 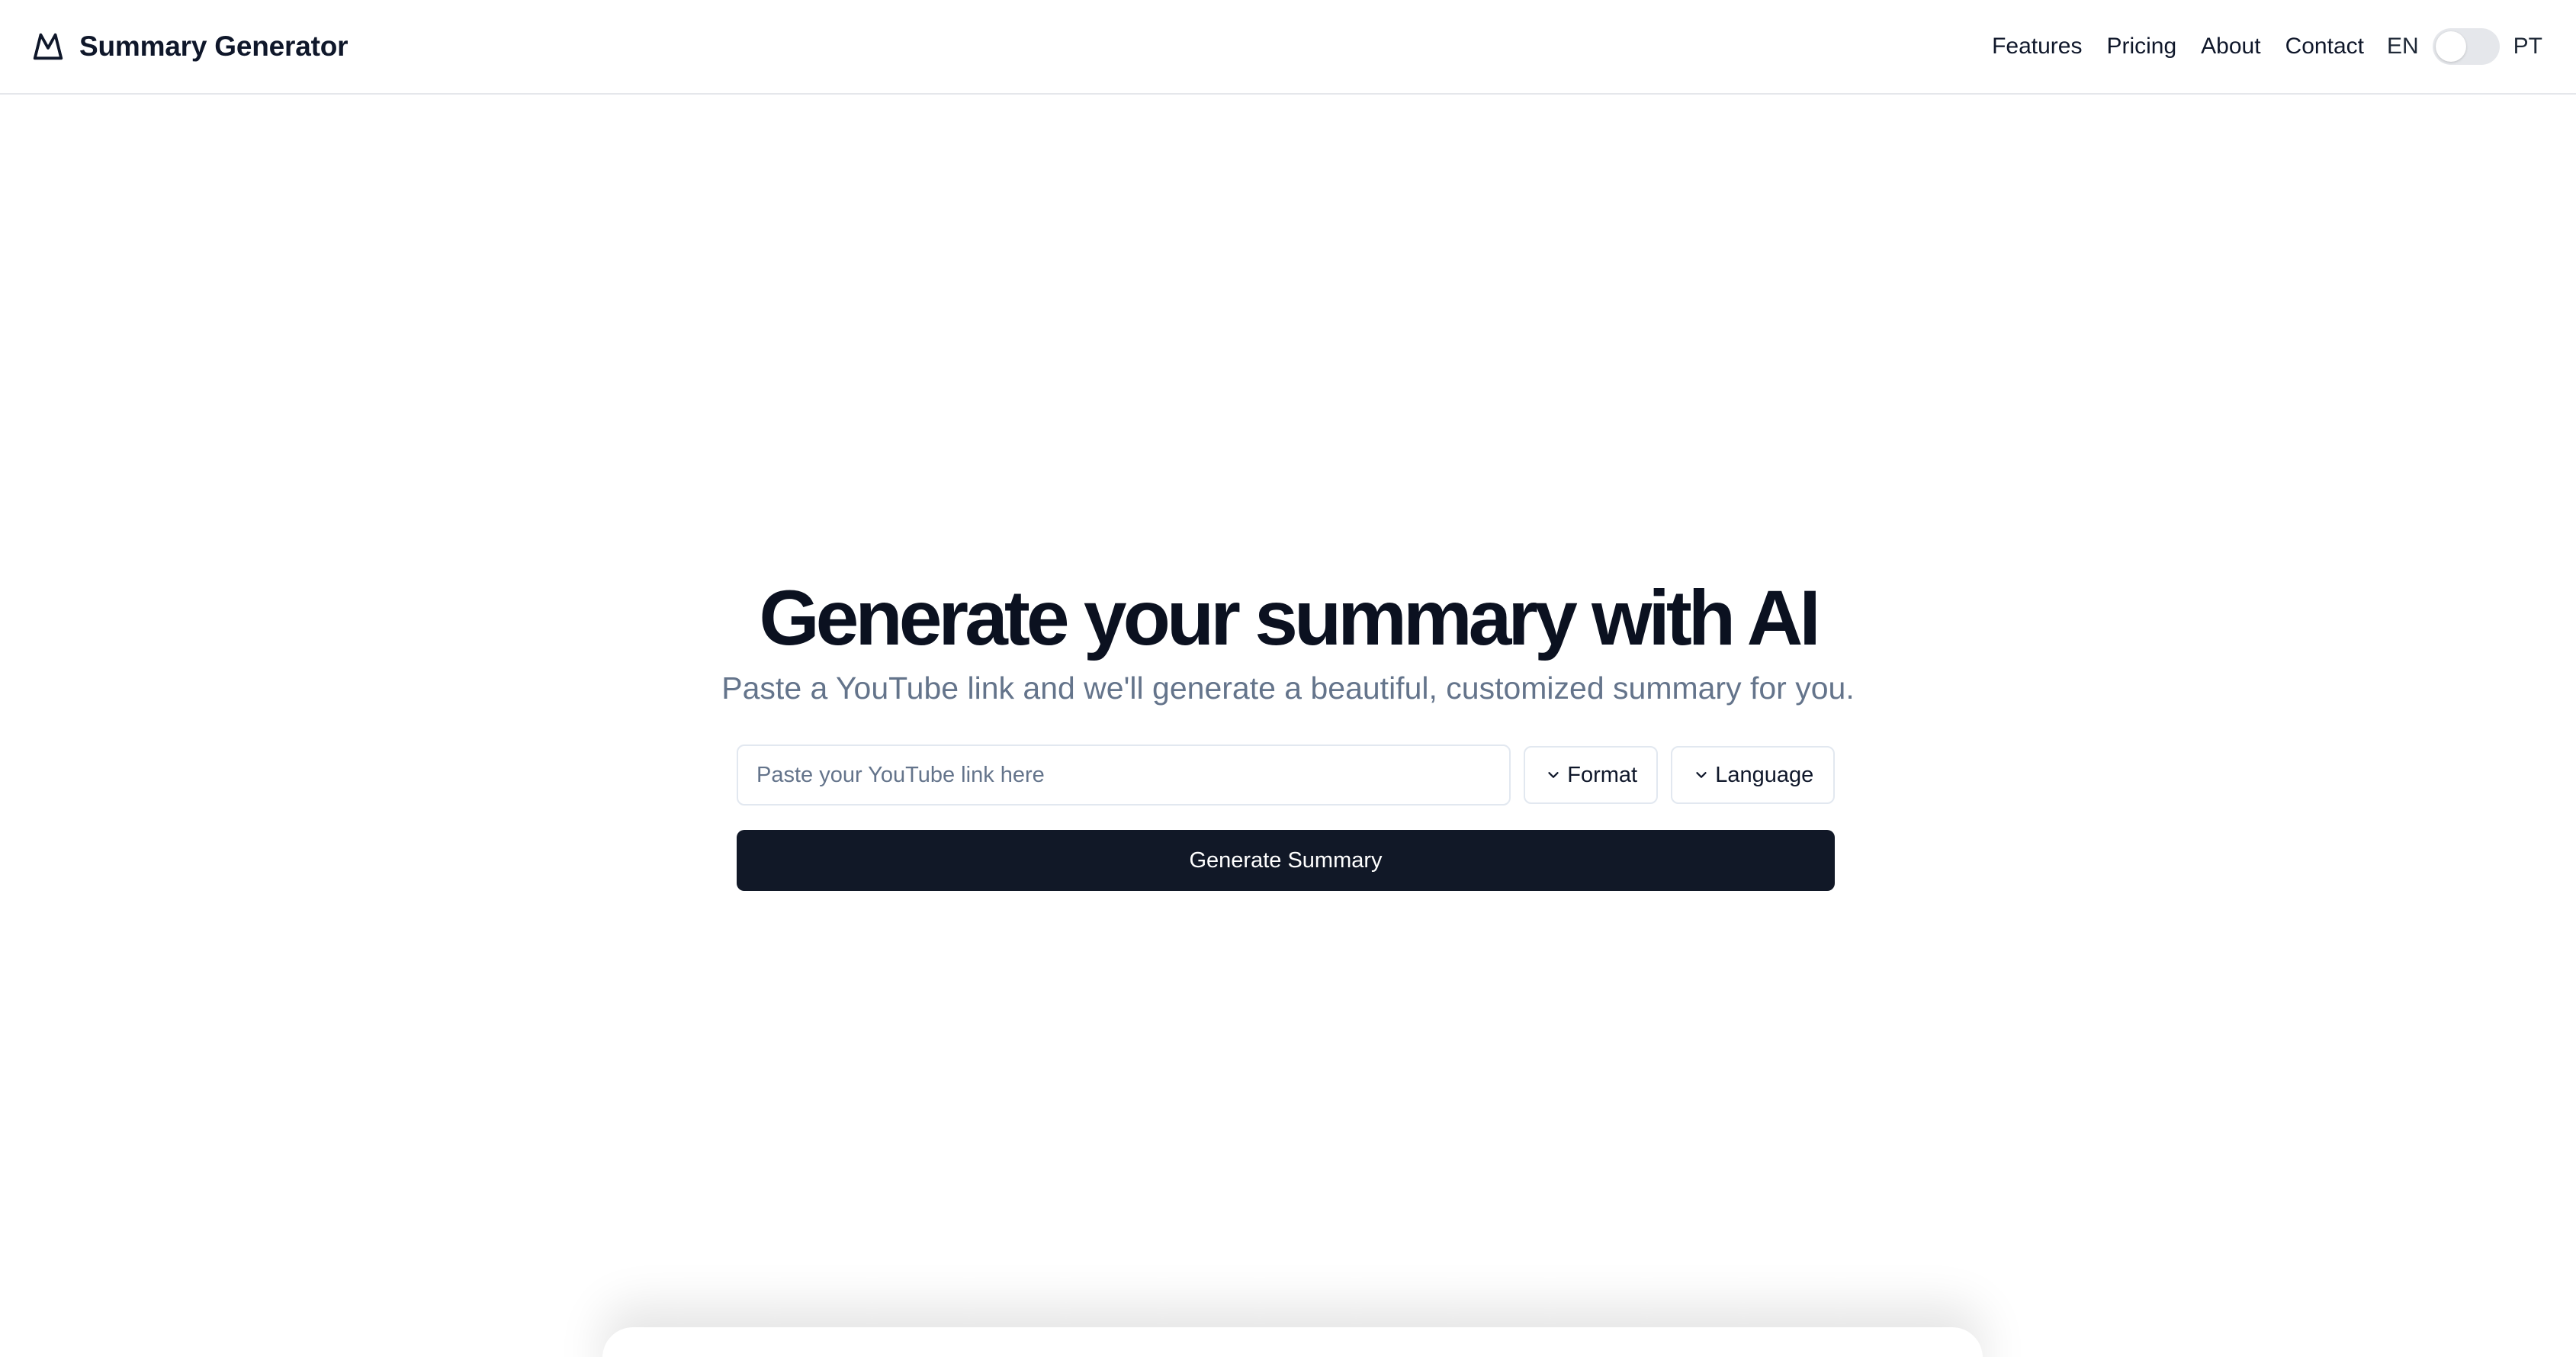 I want to click on summary-form-controls: Format Language, so click(x=1286, y=775).